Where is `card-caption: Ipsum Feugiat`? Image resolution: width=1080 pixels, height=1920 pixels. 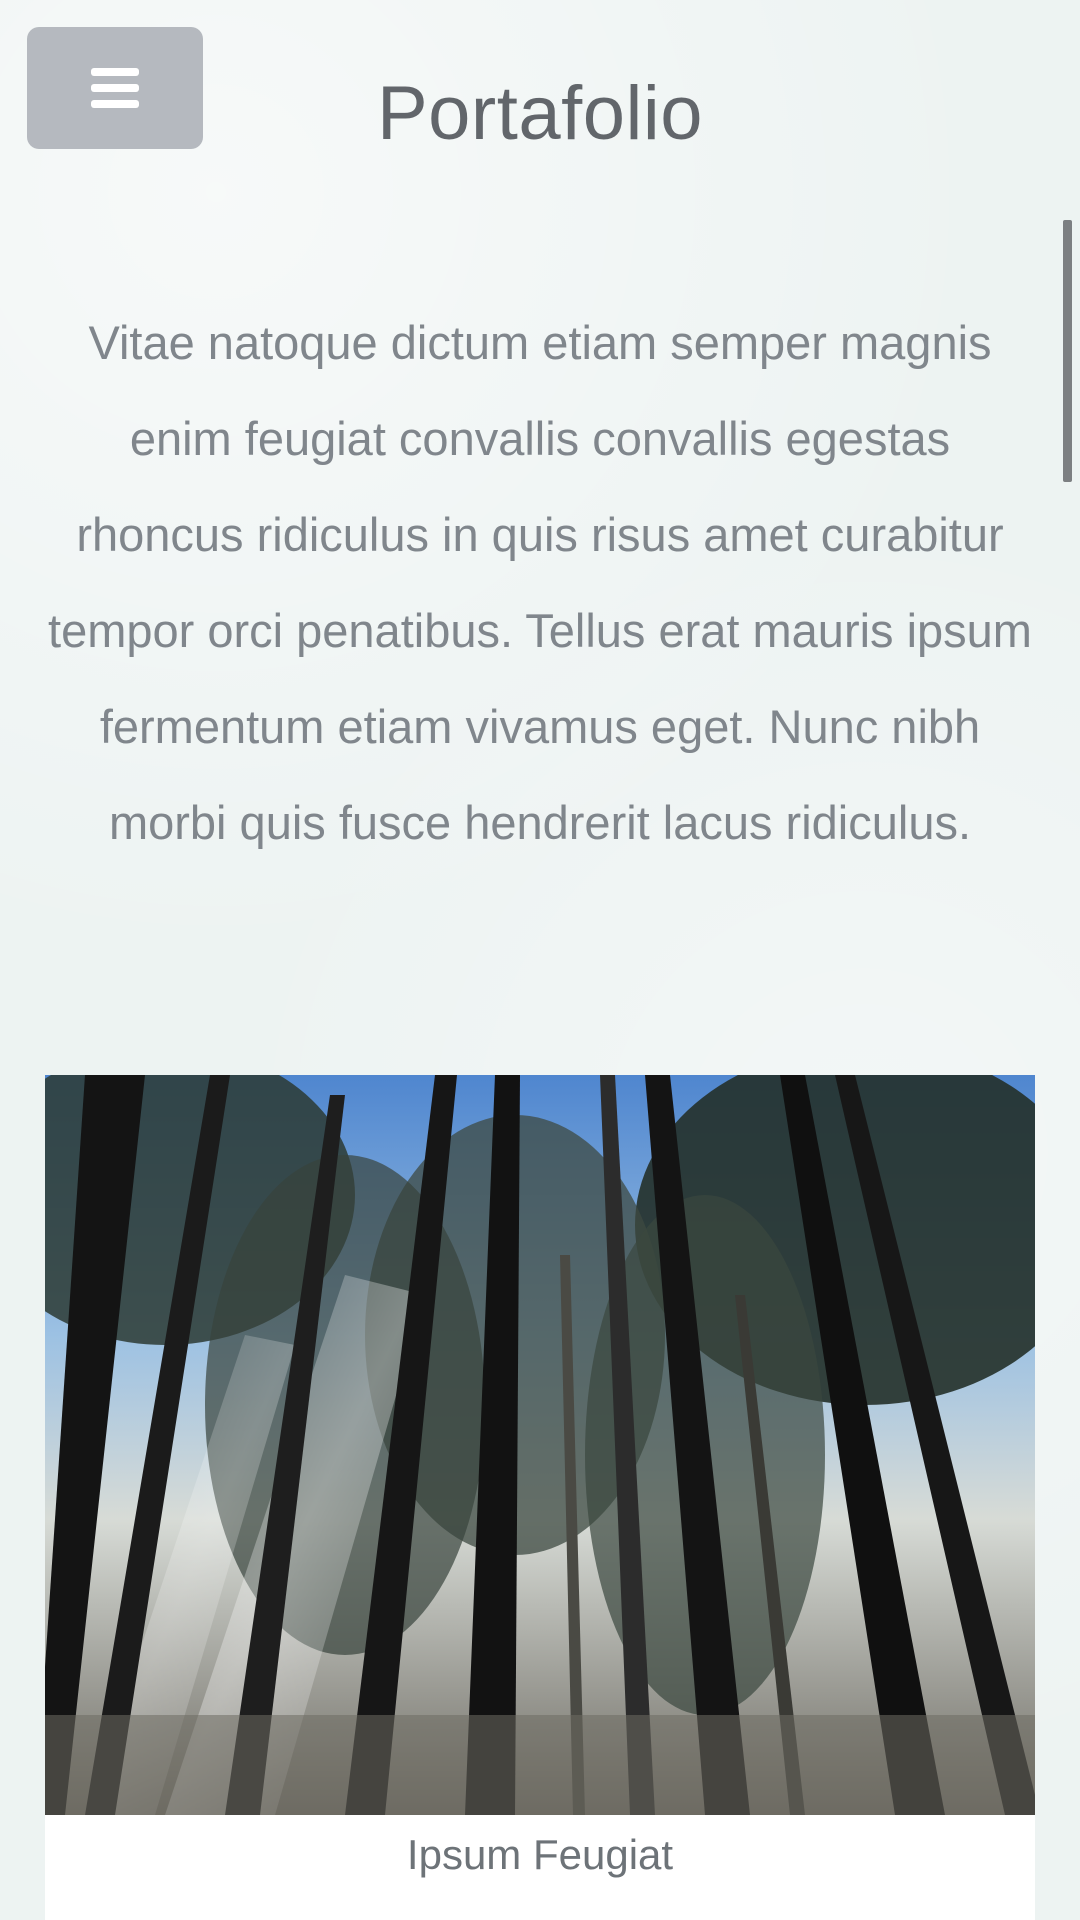 card-caption: Ipsum Feugiat is located at coordinates (540, 1854).